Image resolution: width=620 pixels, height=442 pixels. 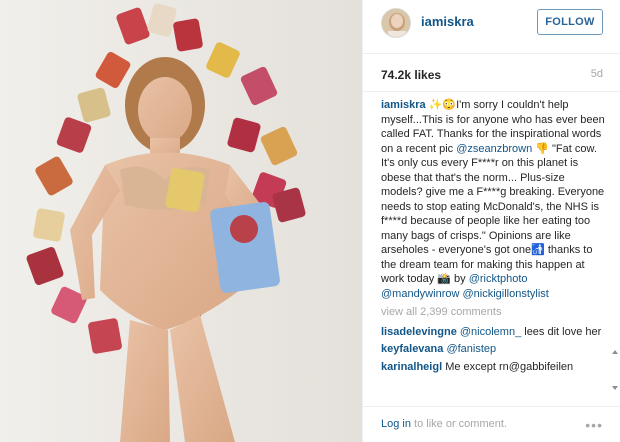 What do you see at coordinates (447, 21) in the screenshot?
I see `post-username: iamiskra` at bounding box center [447, 21].